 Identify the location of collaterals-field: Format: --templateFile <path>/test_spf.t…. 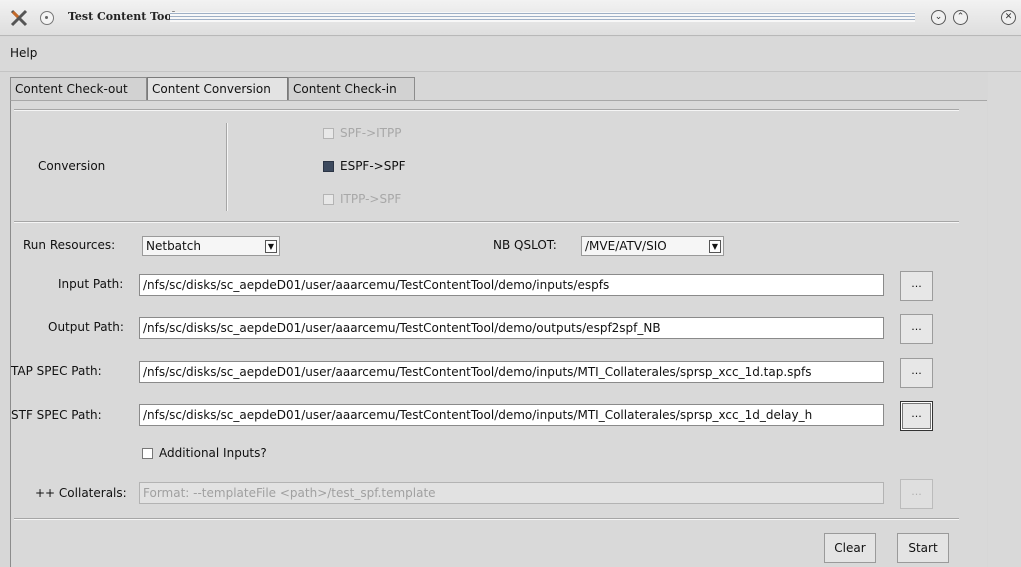
(511, 493).